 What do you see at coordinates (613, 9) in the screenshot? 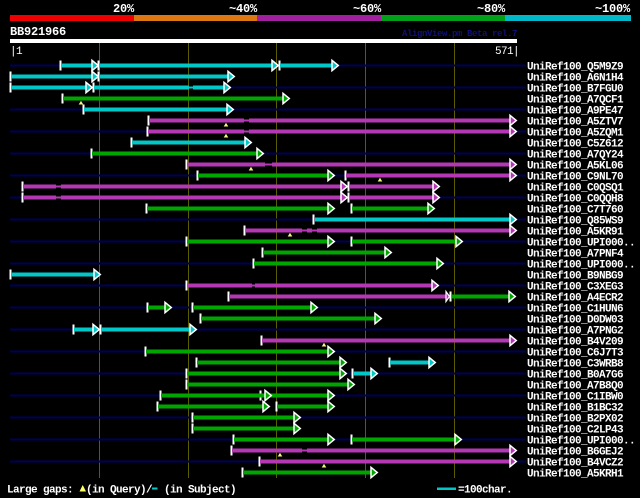
I see `svg-text: ~100%` at bounding box center [613, 9].